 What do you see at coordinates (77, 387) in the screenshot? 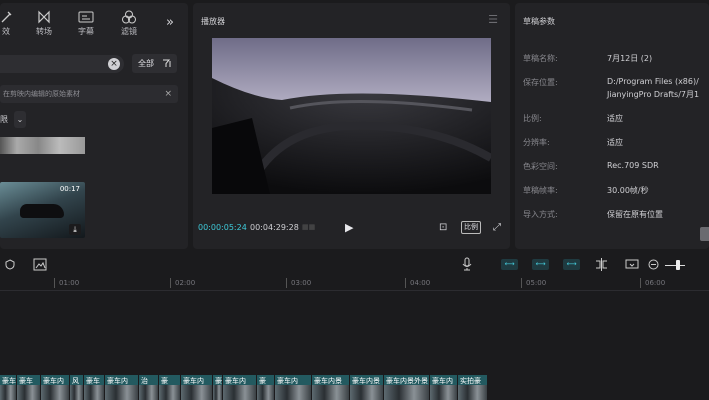
I see `timeline-clip: 风` at bounding box center [77, 387].